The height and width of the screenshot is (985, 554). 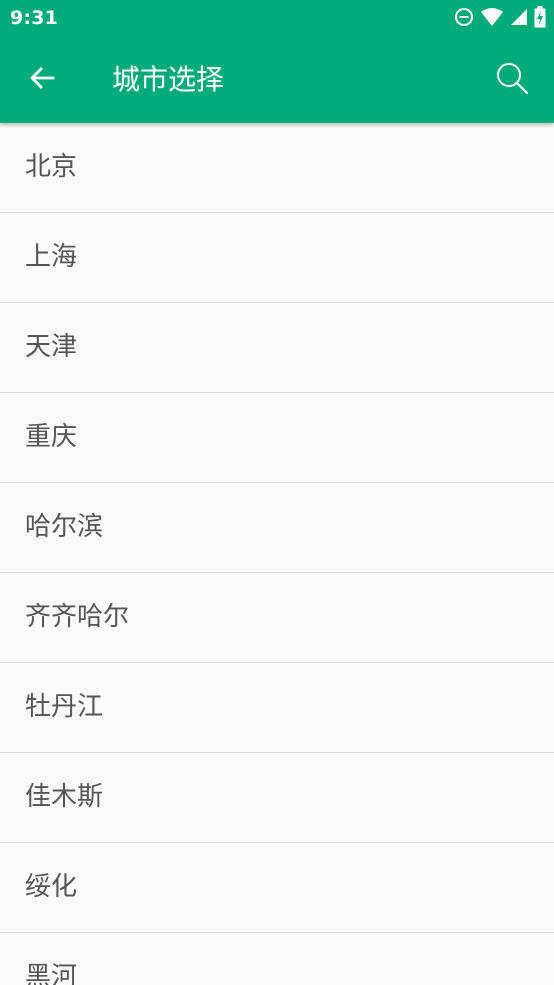 I want to click on city-item-harbin: 哈尔滨, so click(x=277, y=528).